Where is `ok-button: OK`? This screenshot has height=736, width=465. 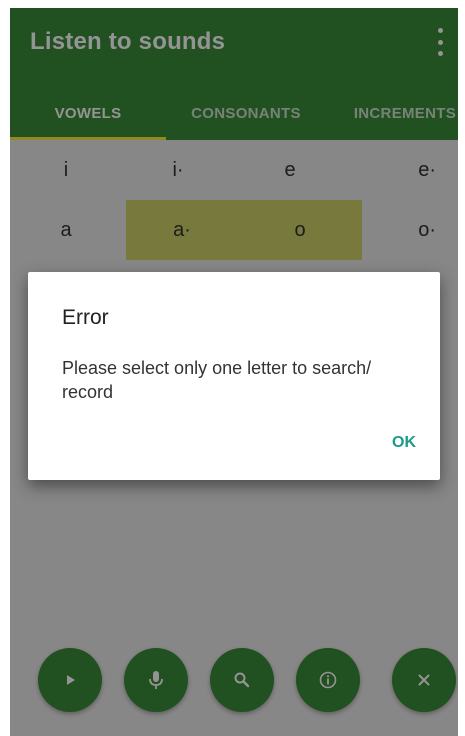 ok-button: OK is located at coordinates (404, 443).